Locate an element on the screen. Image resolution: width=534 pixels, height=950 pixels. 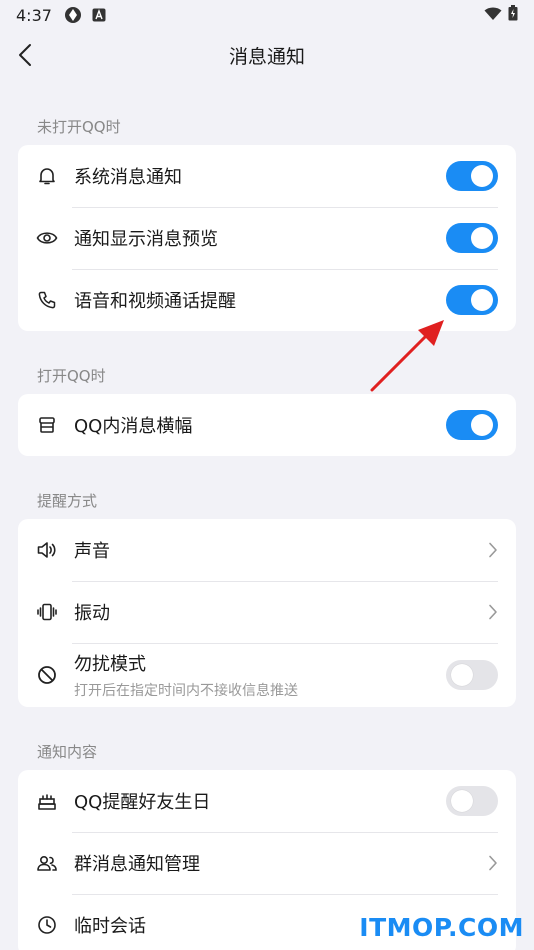
vibrate-icon is located at coordinates (46, 612).